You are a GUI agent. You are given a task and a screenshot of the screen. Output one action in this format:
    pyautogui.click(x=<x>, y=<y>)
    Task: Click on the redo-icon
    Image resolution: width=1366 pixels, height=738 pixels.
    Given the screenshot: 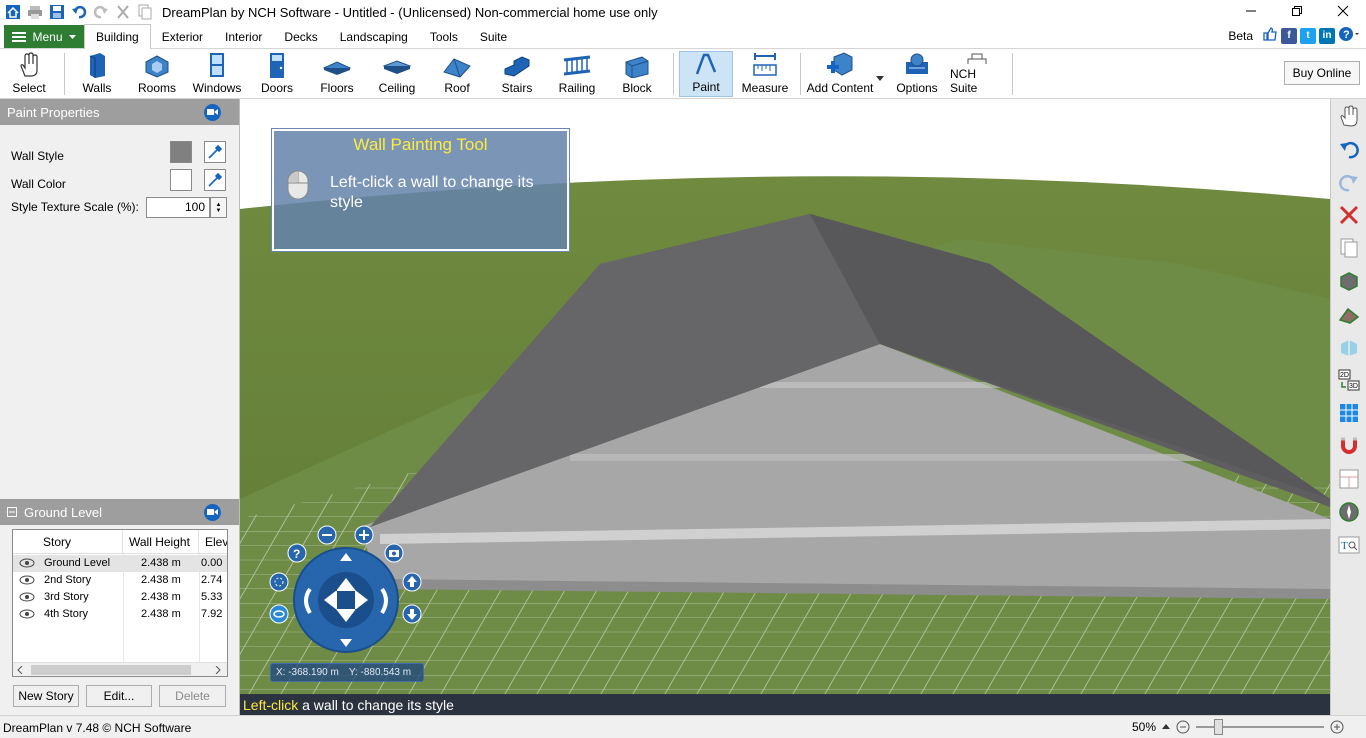 What is the action you would take?
    pyautogui.click(x=101, y=12)
    